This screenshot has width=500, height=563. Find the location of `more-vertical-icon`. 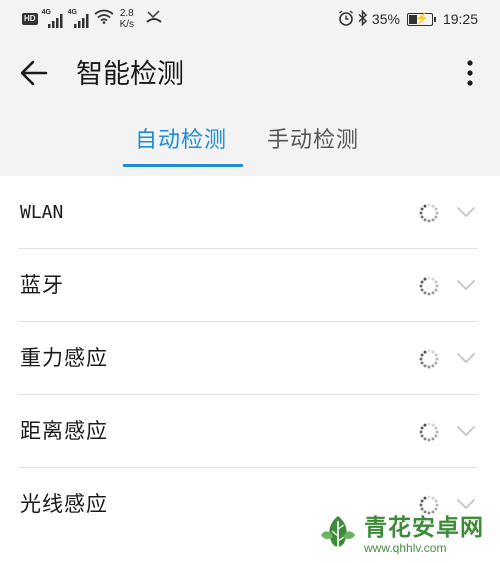

more-vertical-icon is located at coordinates (470, 75).